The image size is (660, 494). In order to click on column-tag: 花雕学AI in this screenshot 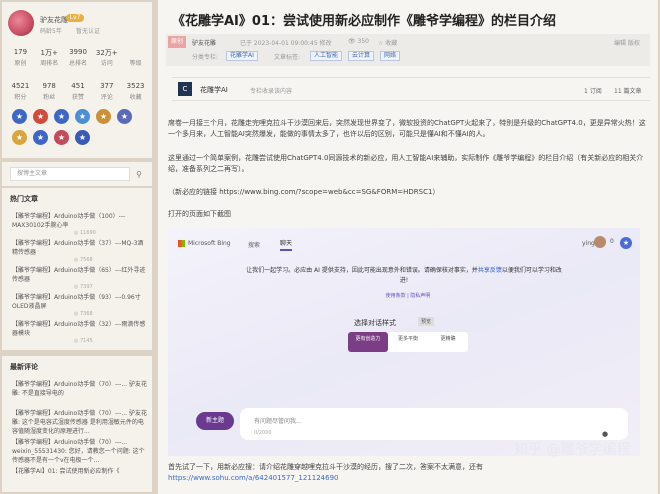, I will do `click(242, 56)`.